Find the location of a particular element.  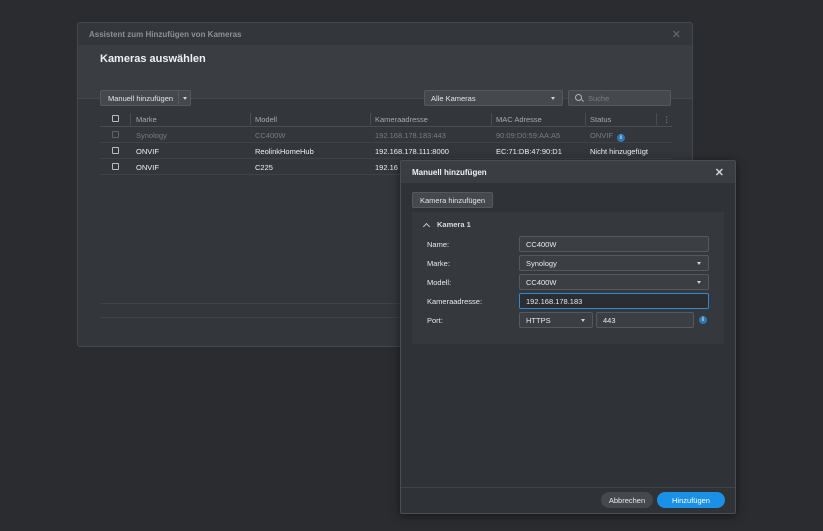

dialog-titlebar: Manuell hinzufügen ✕ is located at coordinates (568, 172).